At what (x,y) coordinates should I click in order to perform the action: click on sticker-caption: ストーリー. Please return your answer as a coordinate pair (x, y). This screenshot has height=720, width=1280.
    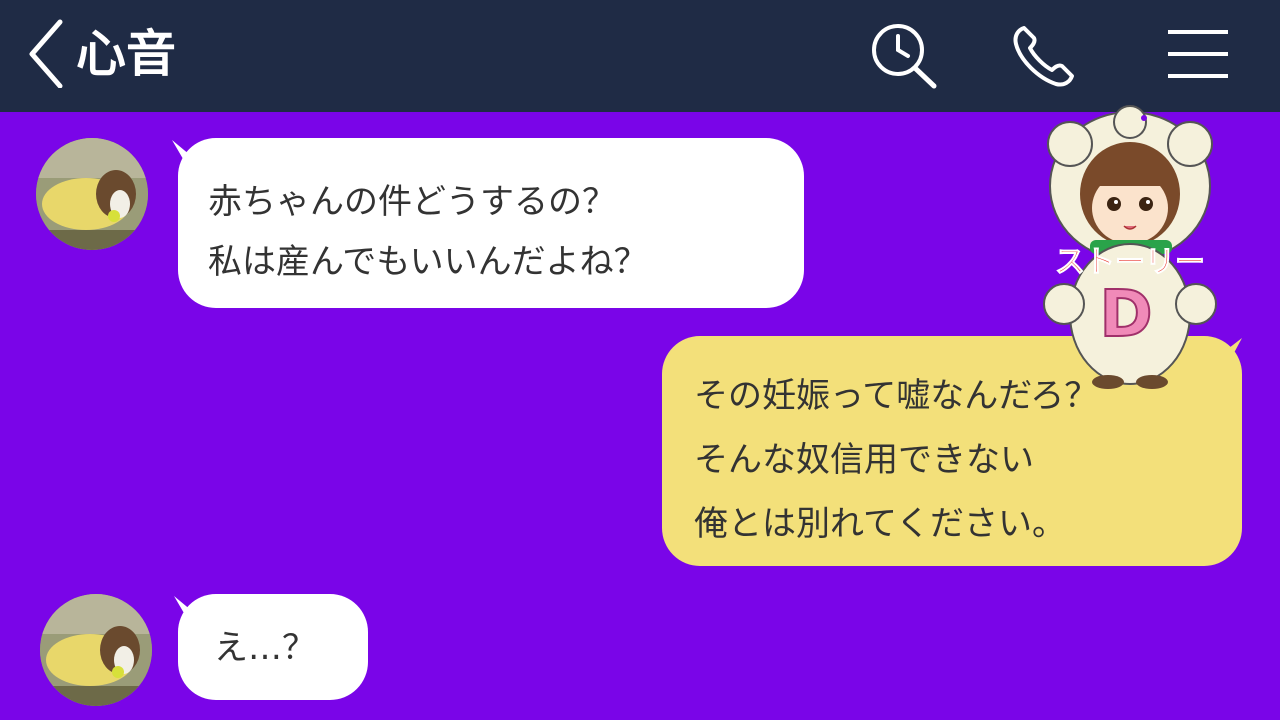
    Looking at the image, I should click on (1130, 262).